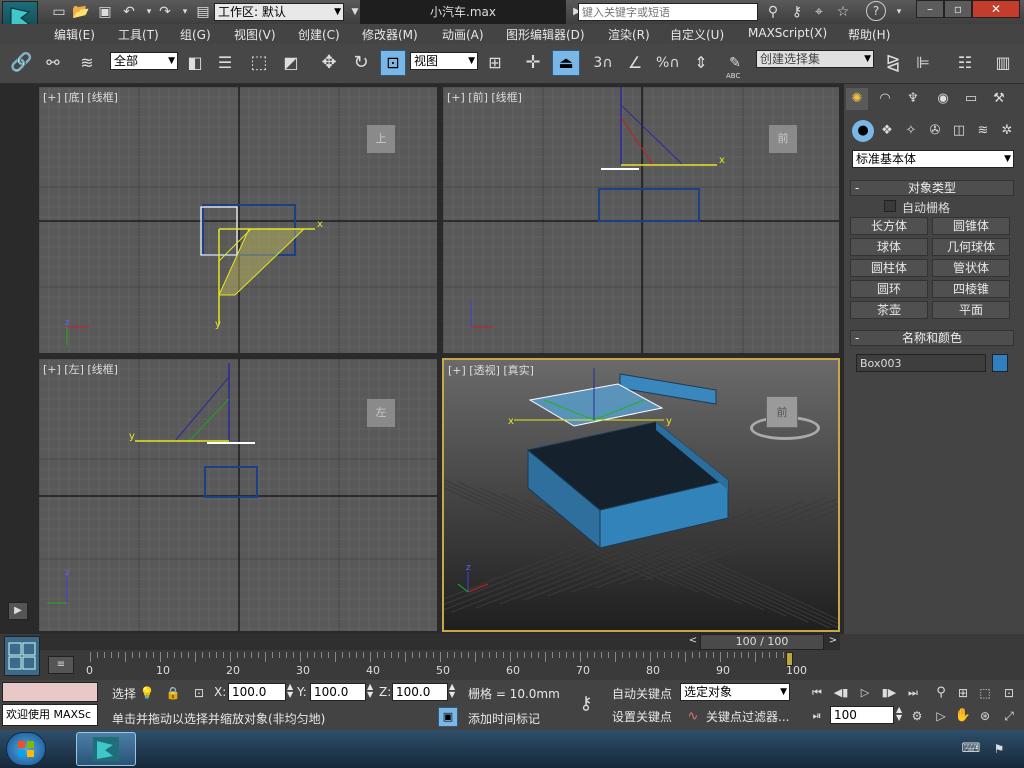 The image size is (1024, 768). I want to click on rect-selection-icon: ⬚, so click(259, 63).